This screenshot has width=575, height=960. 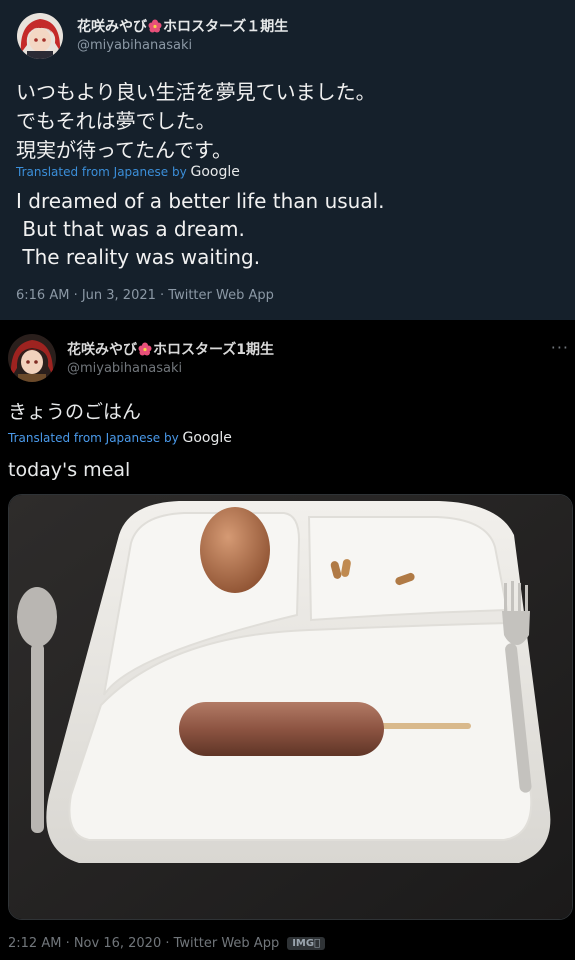 I want to click on tweet-text-translated: today's meal, so click(x=69, y=470).